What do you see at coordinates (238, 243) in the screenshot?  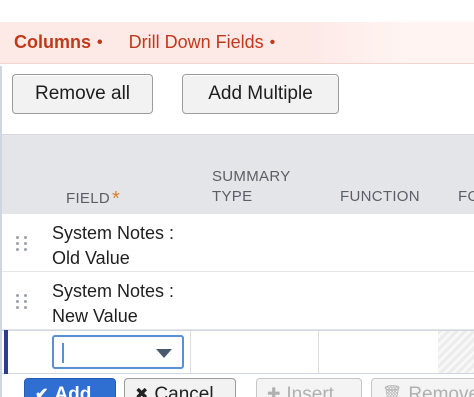 I see `table-row: System Notes : Old Value` at bounding box center [238, 243].